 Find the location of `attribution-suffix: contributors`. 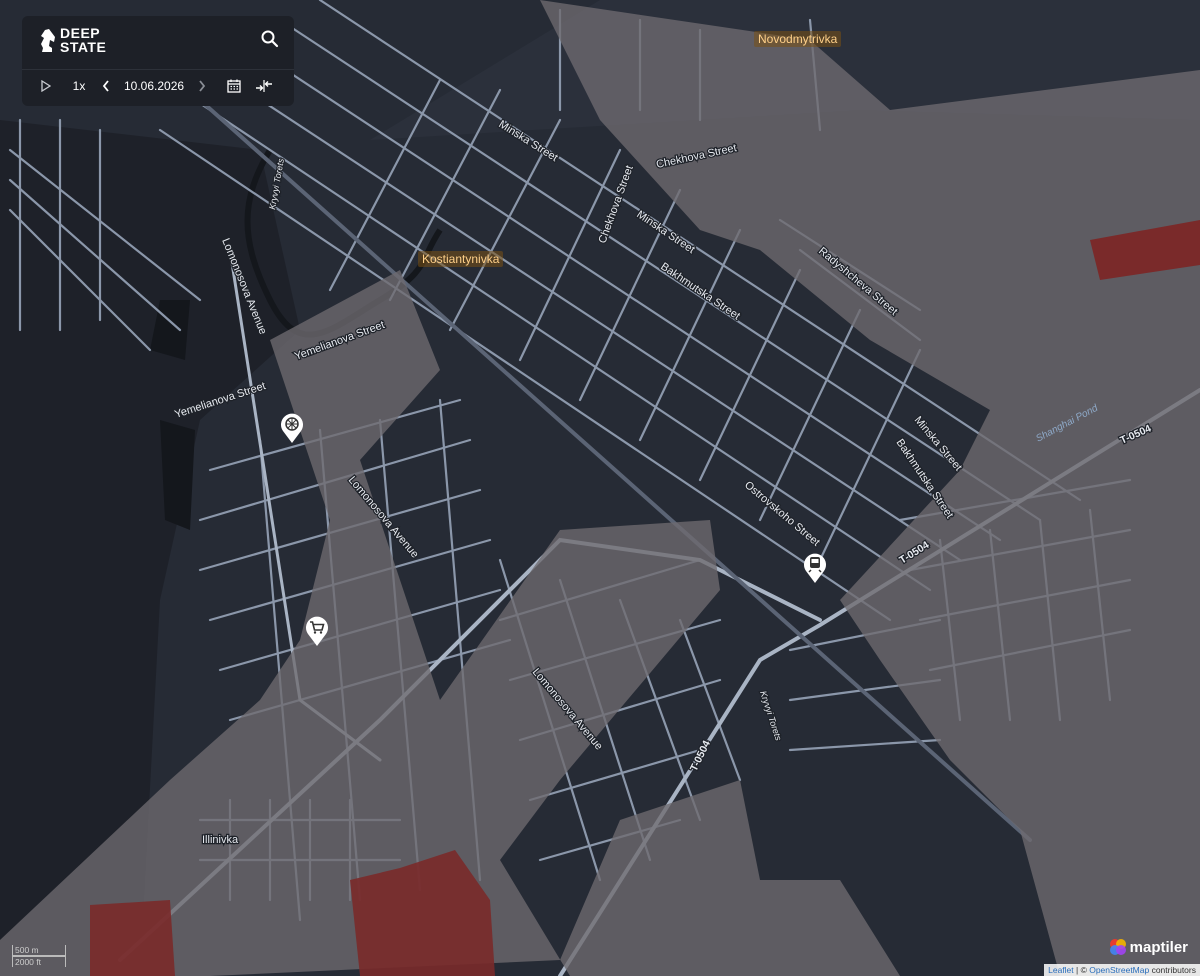

attribution-suffix: contributors is located at coordinates (1172, 970).